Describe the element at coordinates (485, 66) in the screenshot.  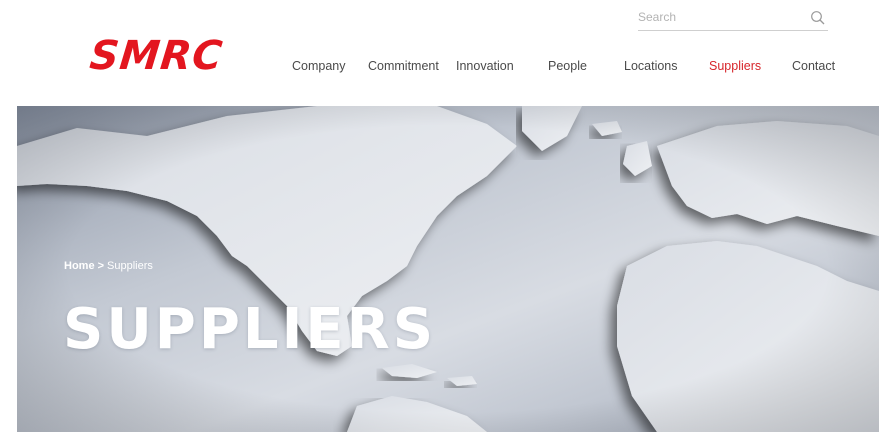
I see `nav-item-innovation: Innovation` at that location.